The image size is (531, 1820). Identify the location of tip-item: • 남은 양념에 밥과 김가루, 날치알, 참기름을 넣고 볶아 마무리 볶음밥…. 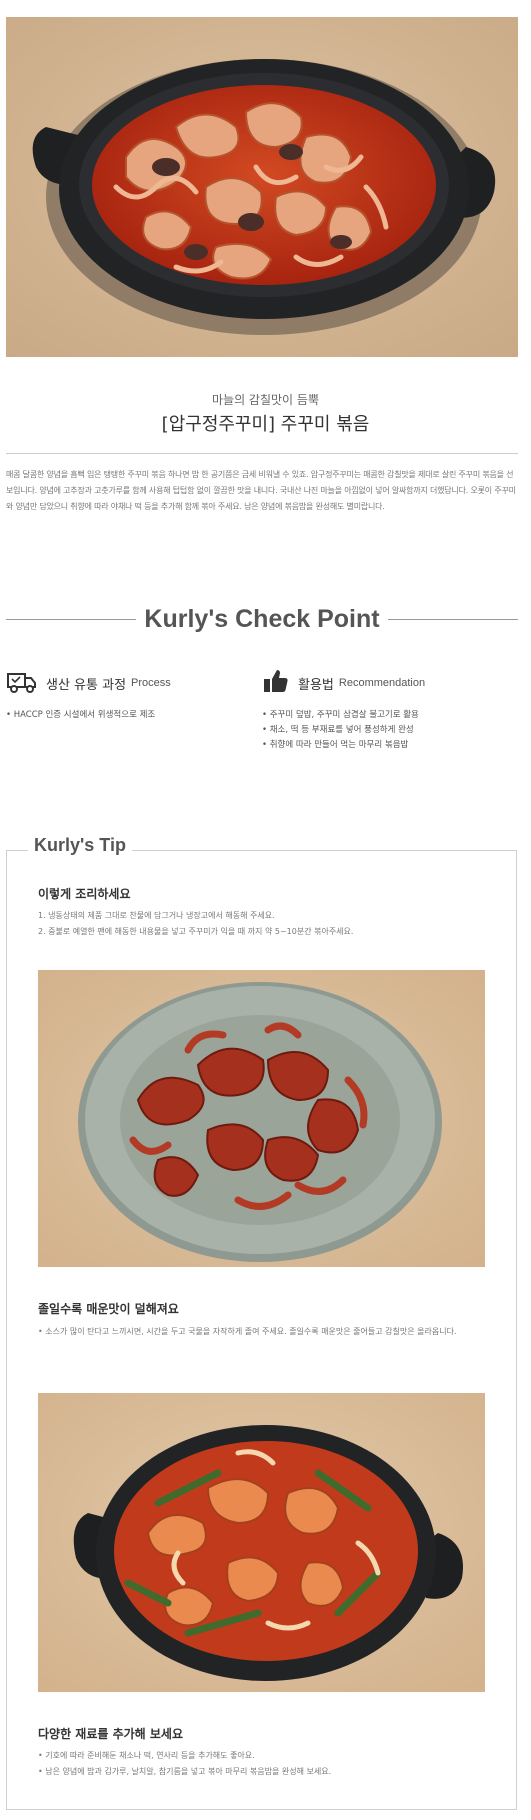
(185, 1771).